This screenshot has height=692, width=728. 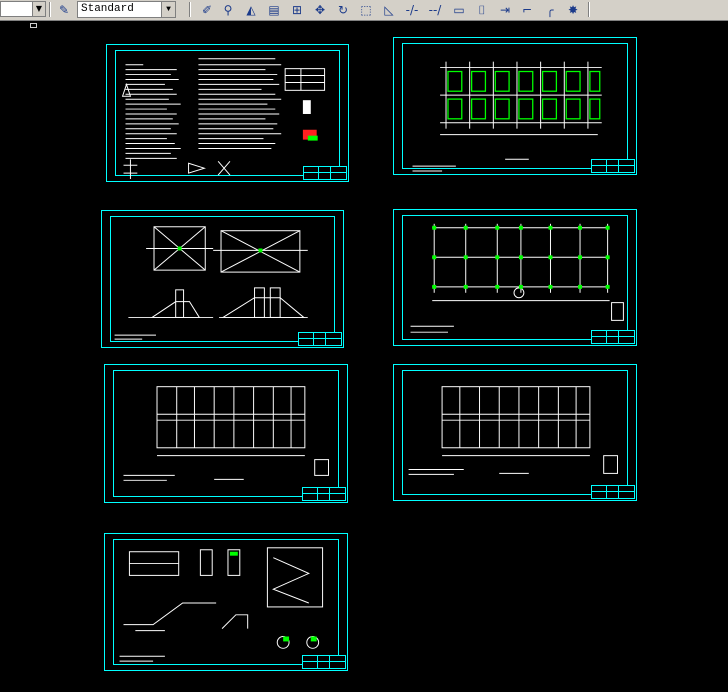 I want to click on stair-details-drawing, so click(x=221, y=604).